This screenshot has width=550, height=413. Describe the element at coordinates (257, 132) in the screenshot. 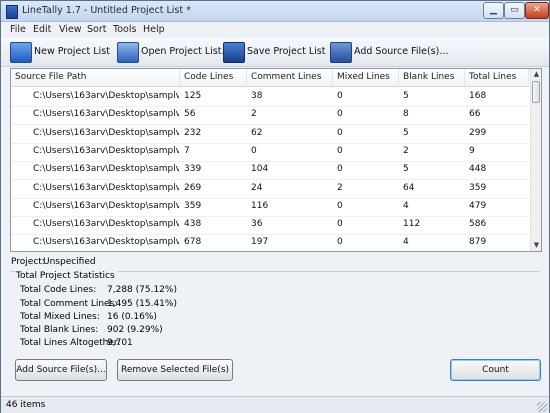

I see `cell-comment-lines: 62` at that location.